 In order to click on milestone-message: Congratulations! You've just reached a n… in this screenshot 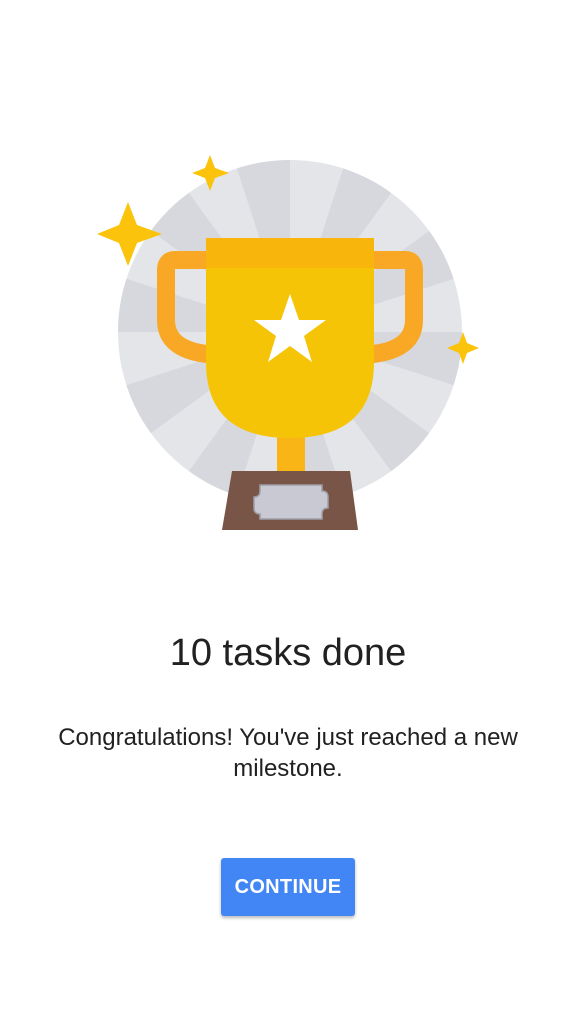, I will do `click(288, 753)`.